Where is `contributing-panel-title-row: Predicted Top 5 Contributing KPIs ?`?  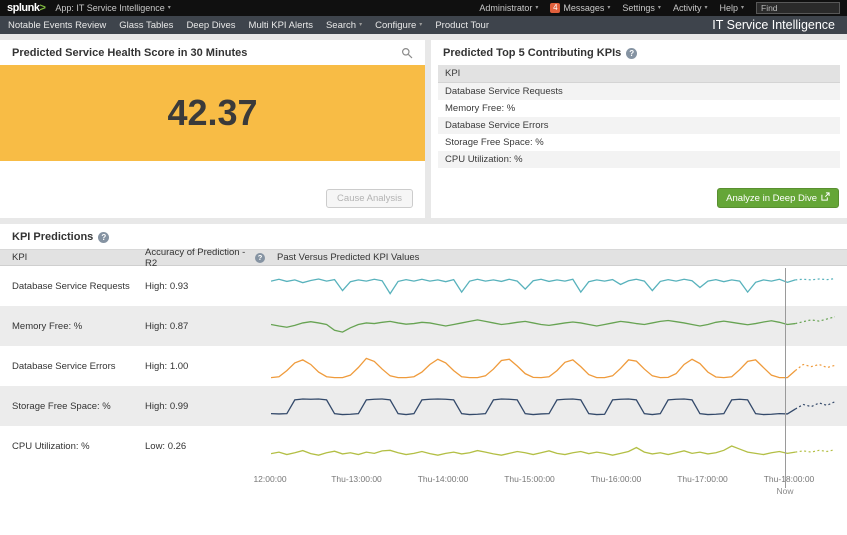 contributing-panel-title-row: Predicted Top 5 Contributing KPIs ? is located at coordinates (639, 52).